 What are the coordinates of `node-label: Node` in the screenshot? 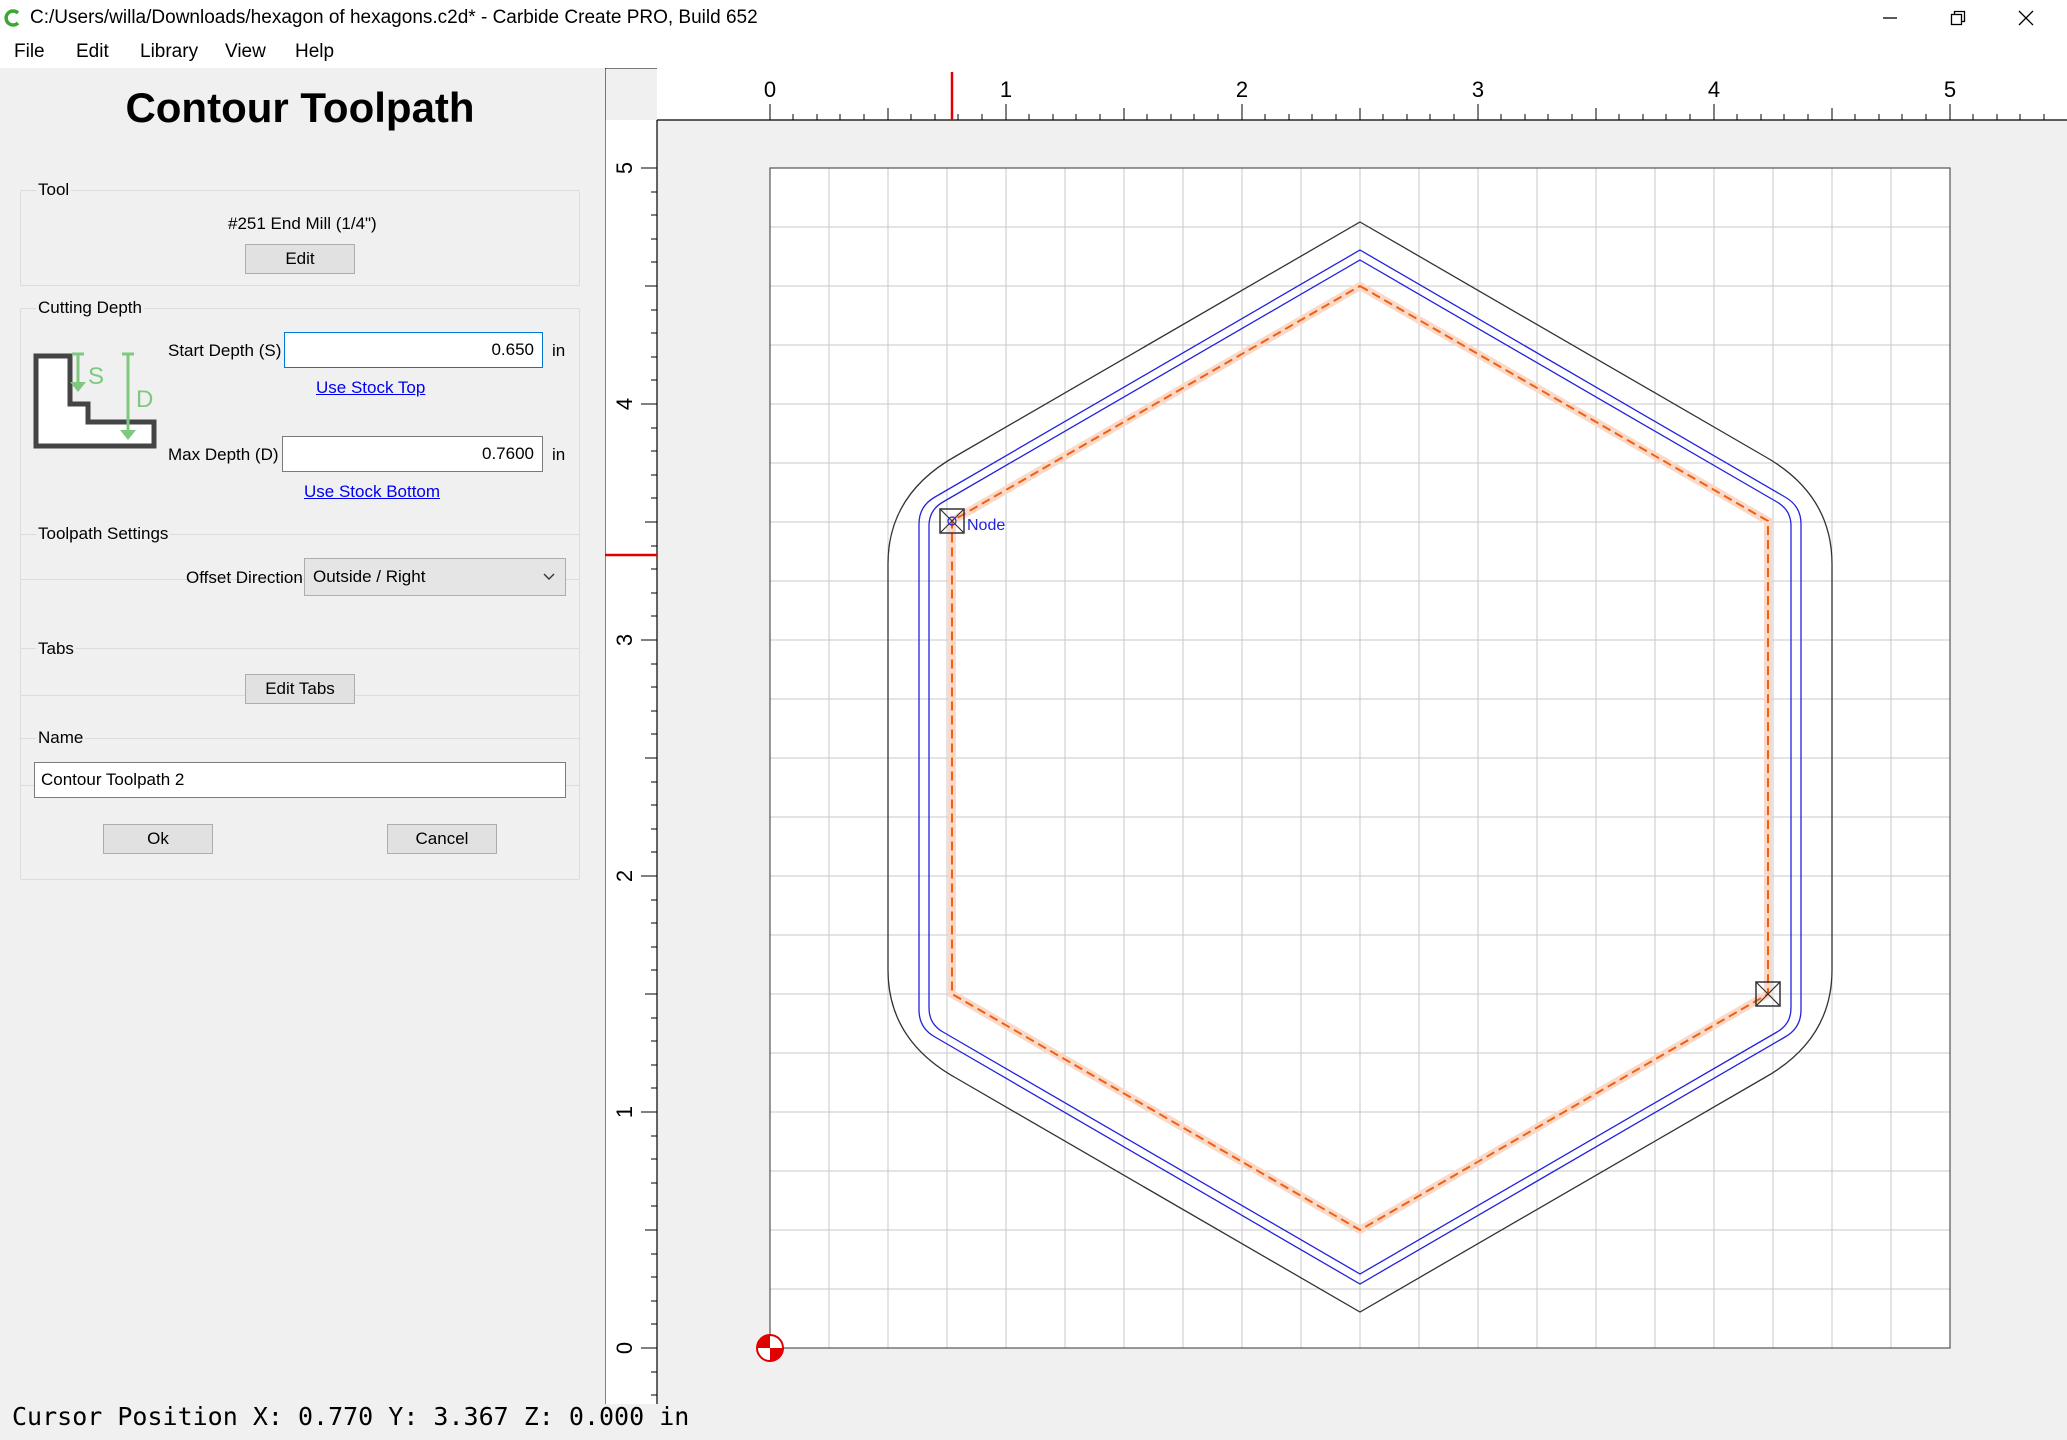 It's located at (986, 525).